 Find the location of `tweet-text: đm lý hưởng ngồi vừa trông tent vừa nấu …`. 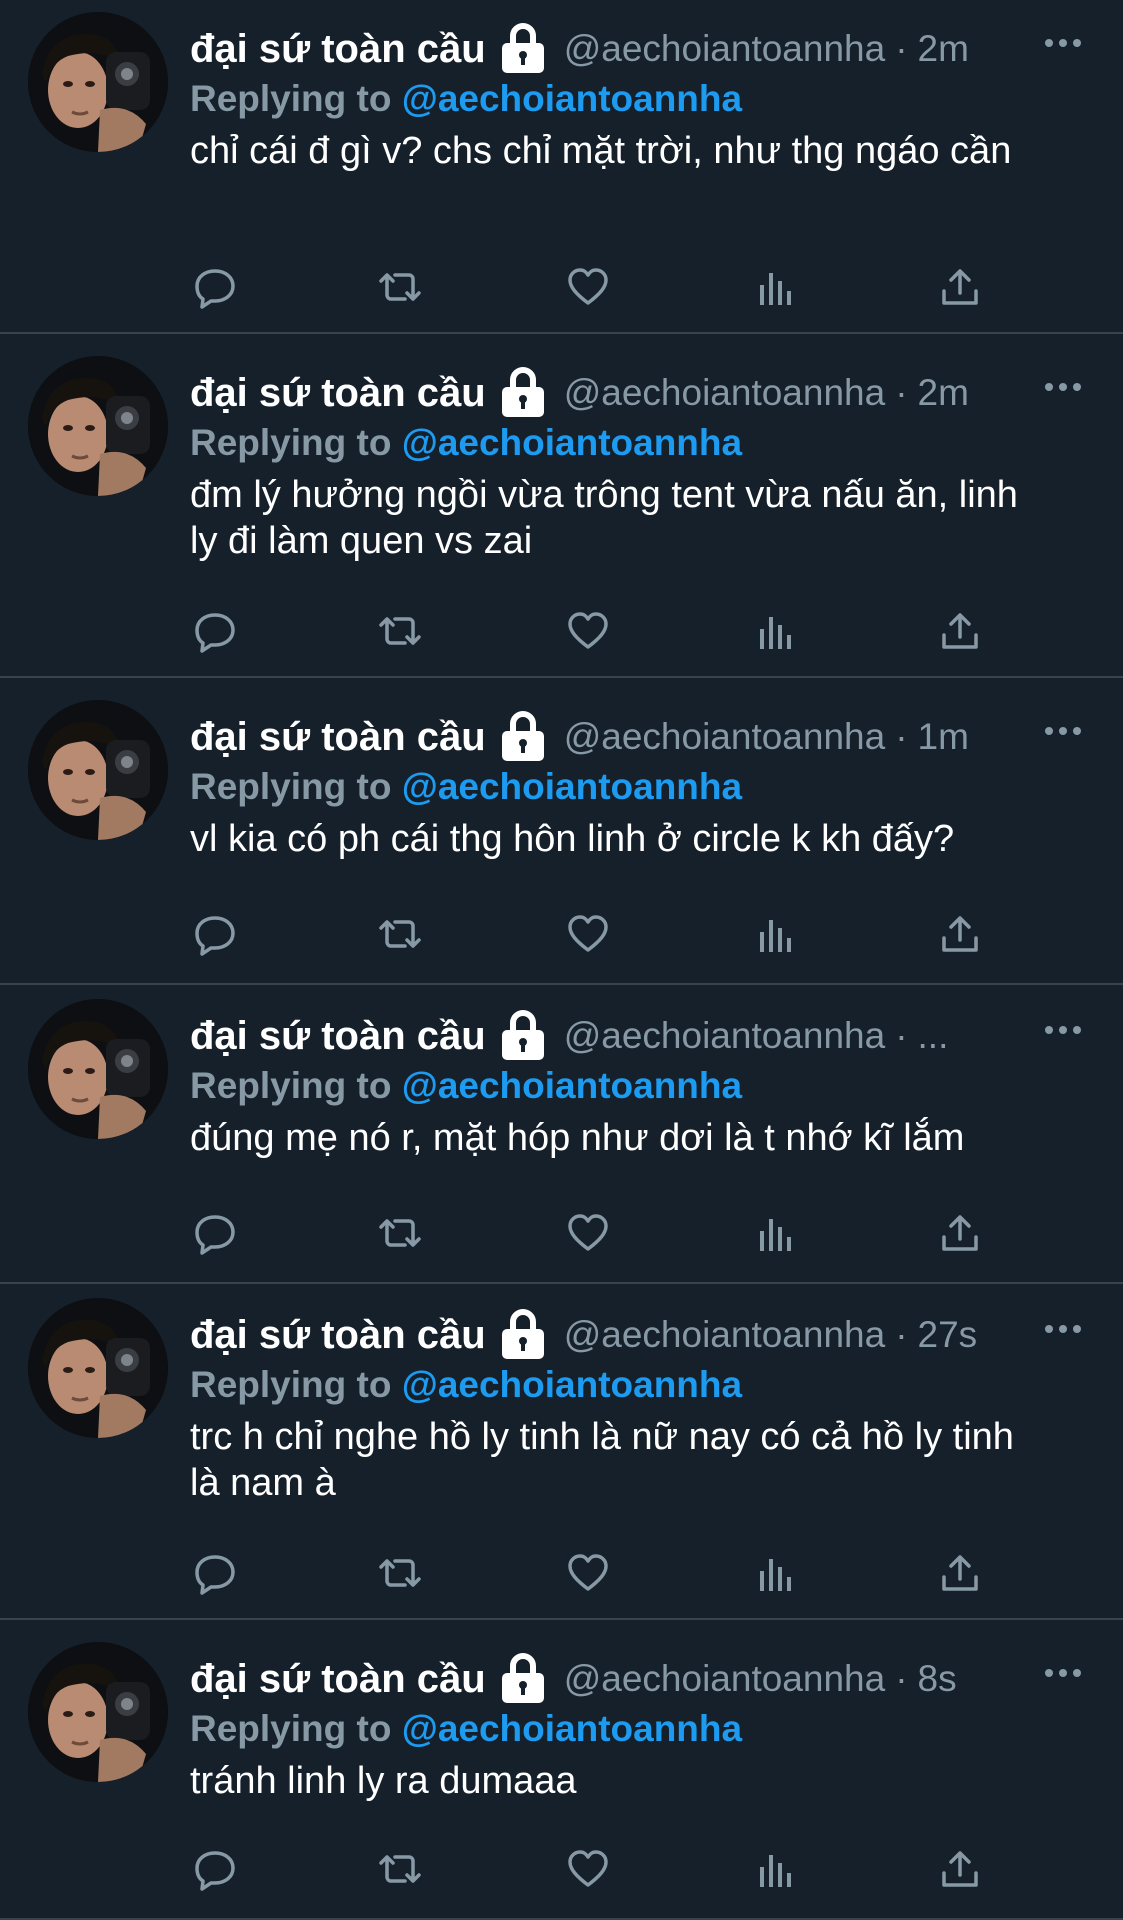

tweet-text: đm lý hưởng ngồi vừa trông tent vừa nấu … is located at coordinates (604, 518).